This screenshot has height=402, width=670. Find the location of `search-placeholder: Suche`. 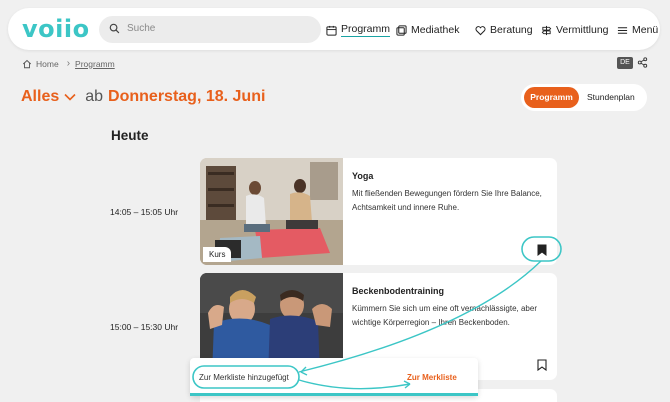

search-placeholder: Suche is located at coordinates (141, 28).